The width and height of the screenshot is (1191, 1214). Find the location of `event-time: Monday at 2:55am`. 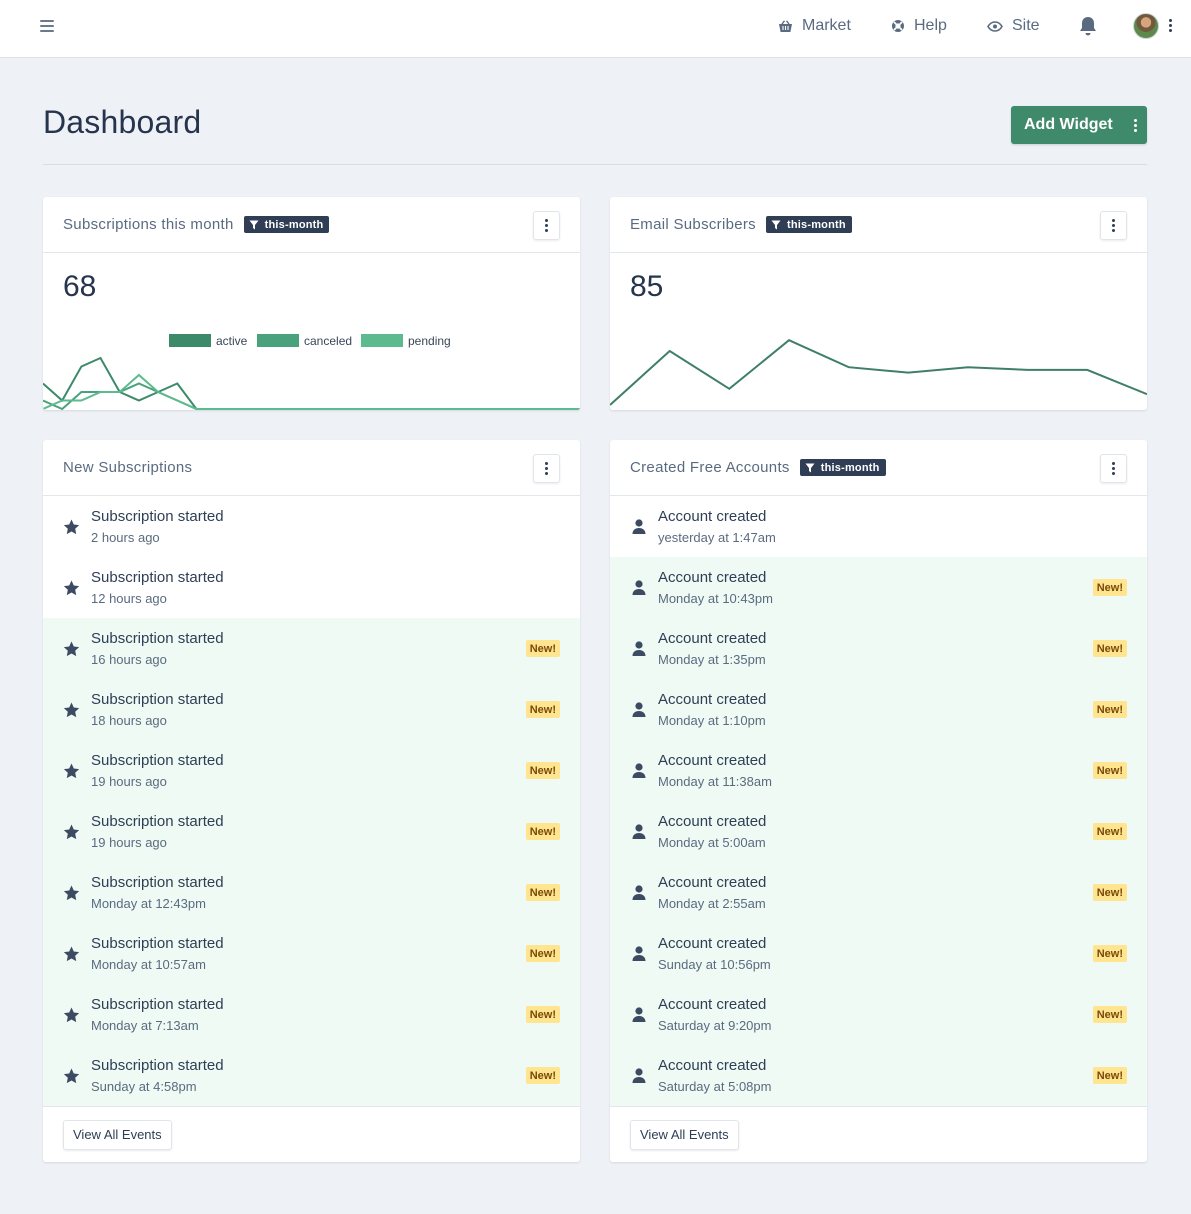

event-time: Monday at 2:55am is located at coordinates (712, 903).